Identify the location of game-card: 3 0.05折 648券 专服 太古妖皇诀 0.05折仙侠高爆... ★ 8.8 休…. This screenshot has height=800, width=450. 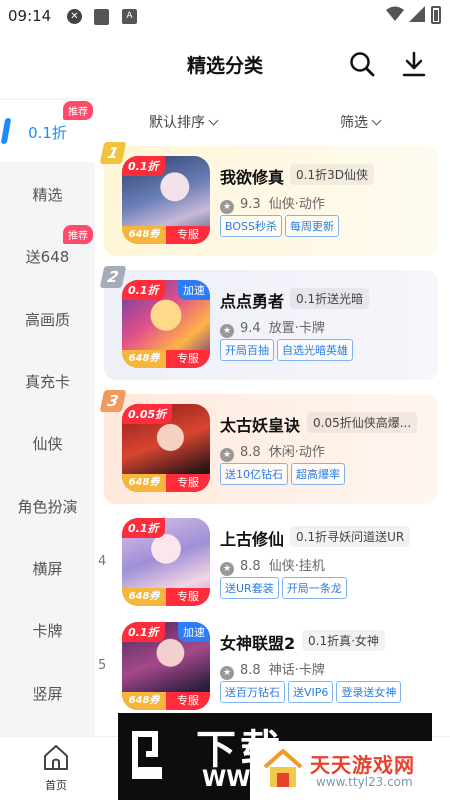
(268, 447).